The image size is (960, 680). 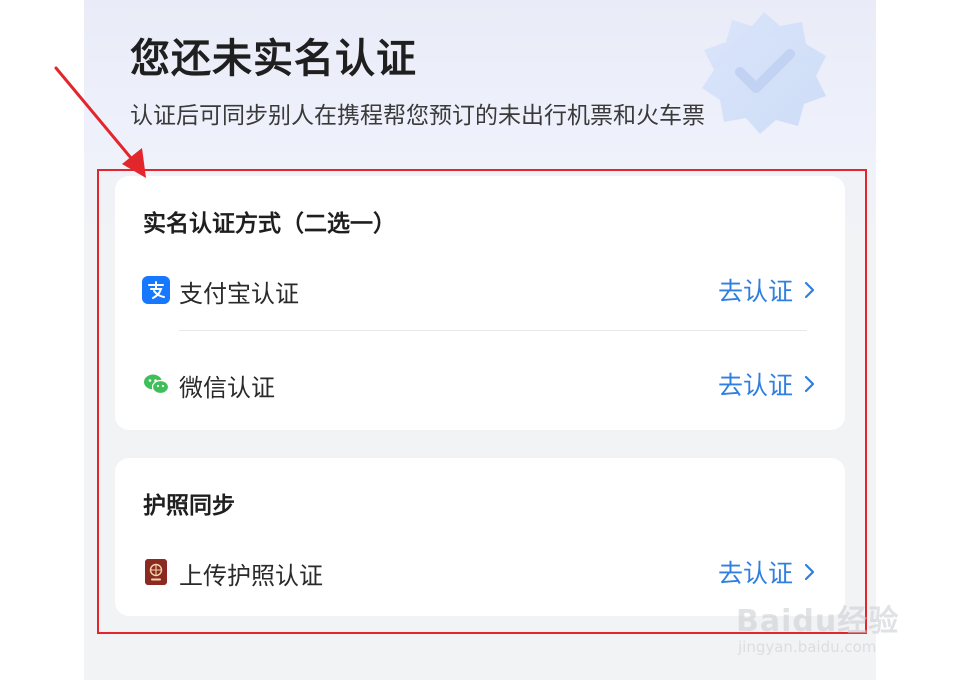 What do you see at coordinates (273, 59) in the screenshot?
I see `page-title: 您还未实名认证` at bounding box center [273, 59].